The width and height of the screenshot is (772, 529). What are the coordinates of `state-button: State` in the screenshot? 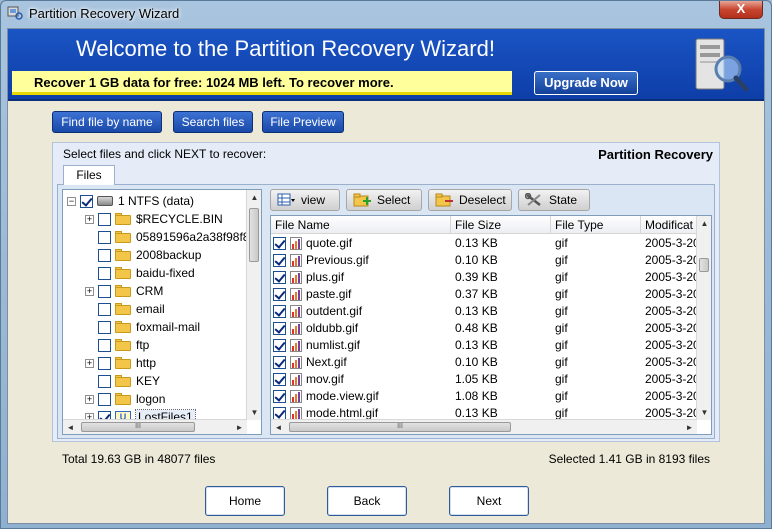 It's located at (554, 200).